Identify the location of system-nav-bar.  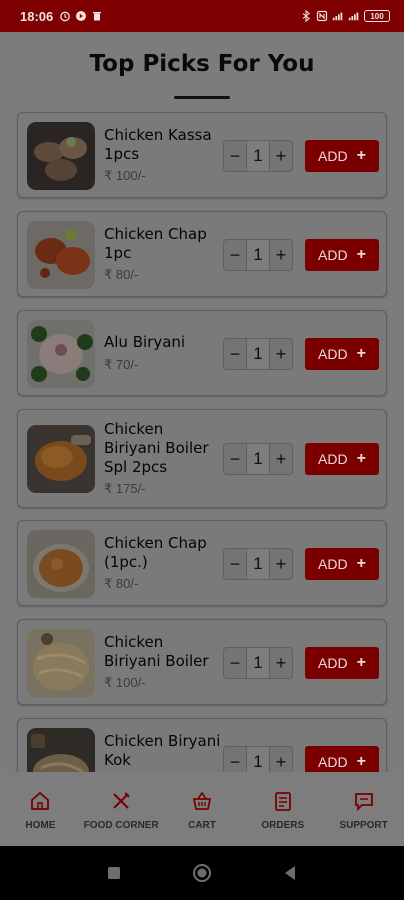
(202, 873).